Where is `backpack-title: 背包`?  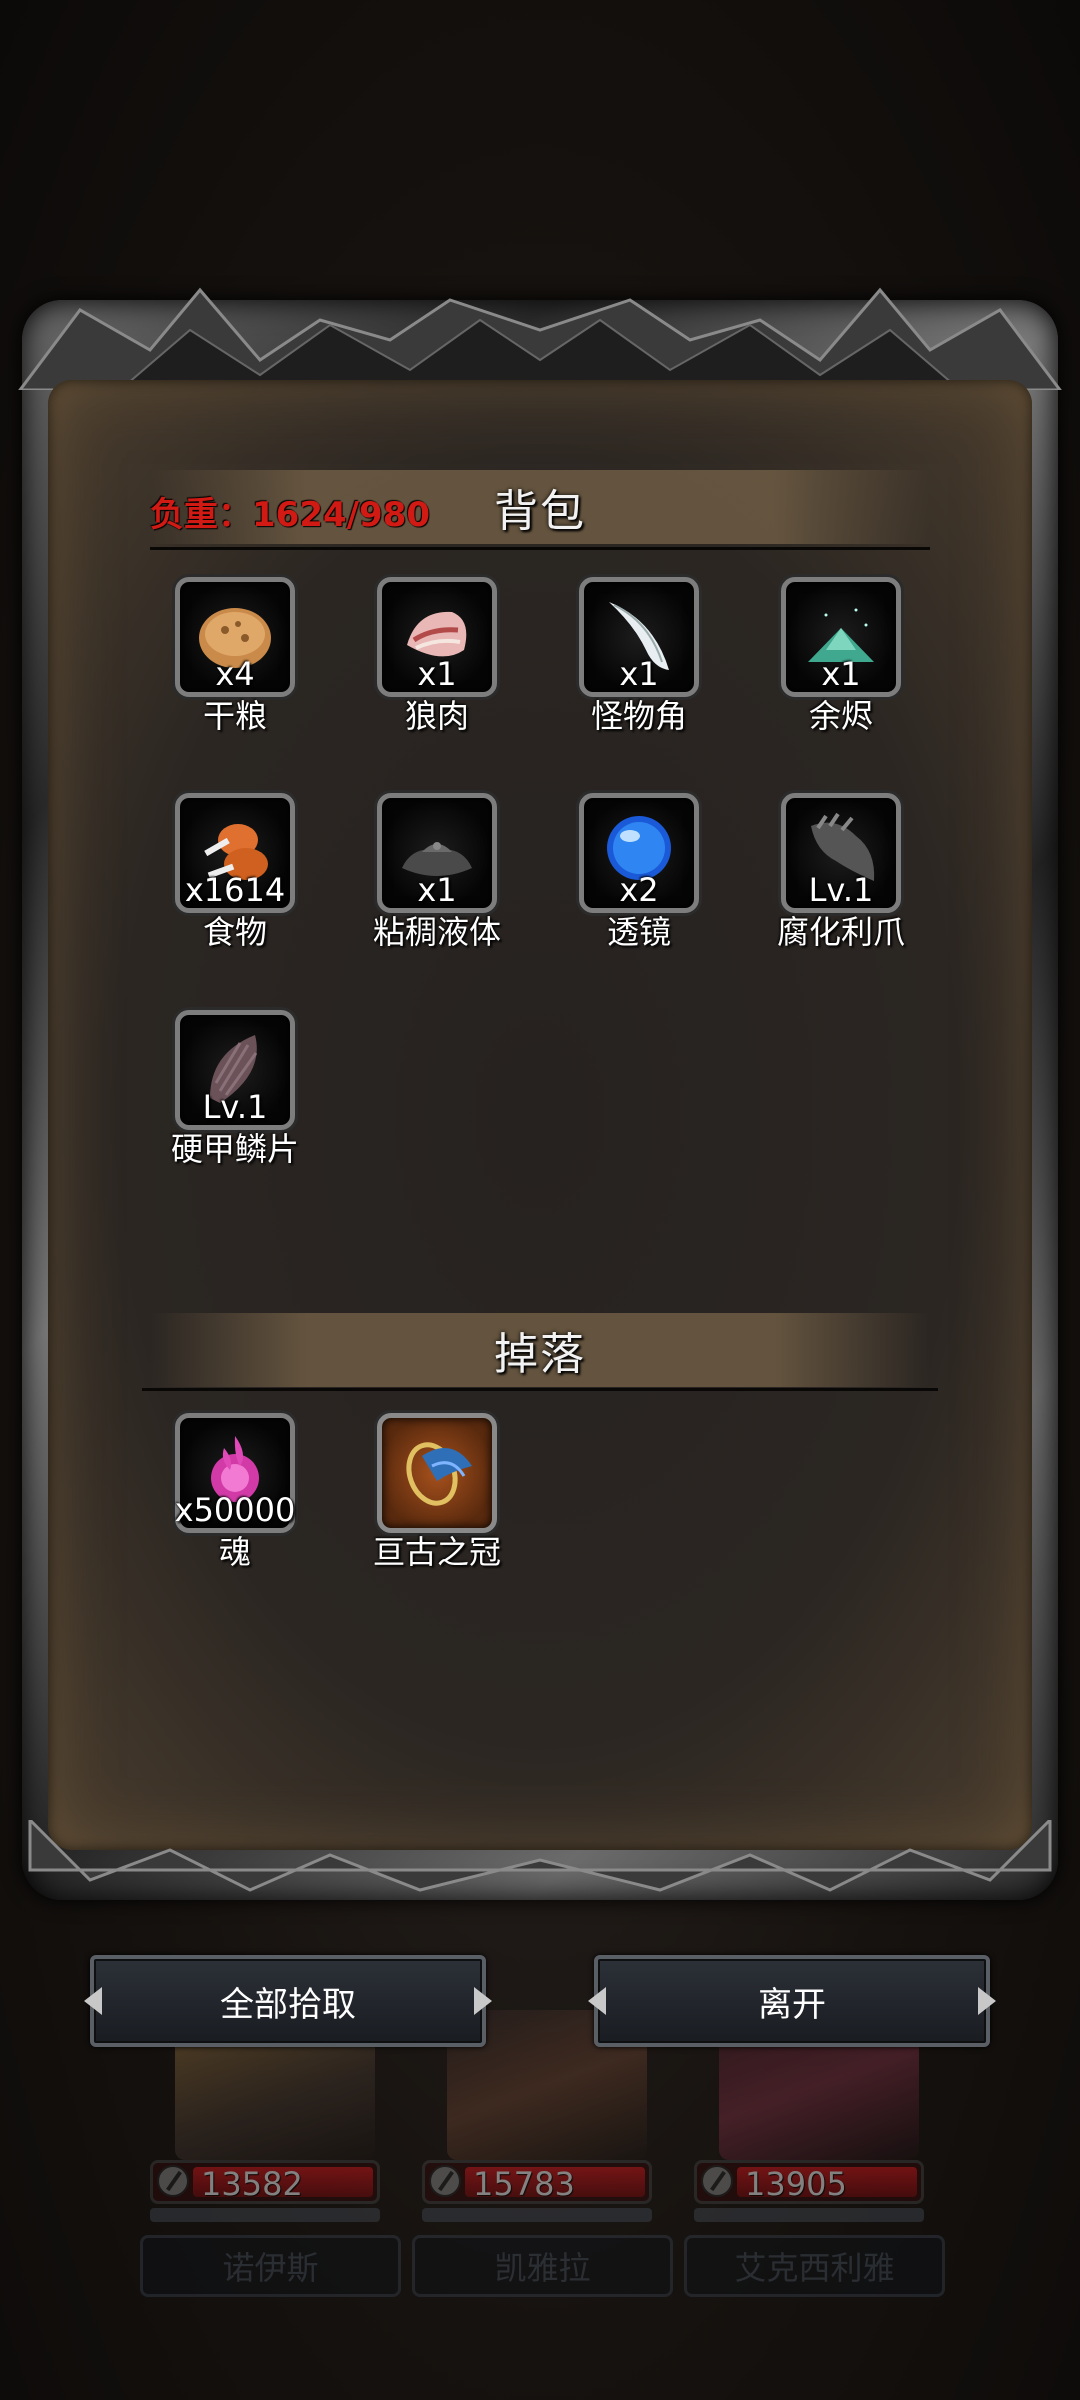
backpack-title: 背包 is located at coordinates (540, 511).